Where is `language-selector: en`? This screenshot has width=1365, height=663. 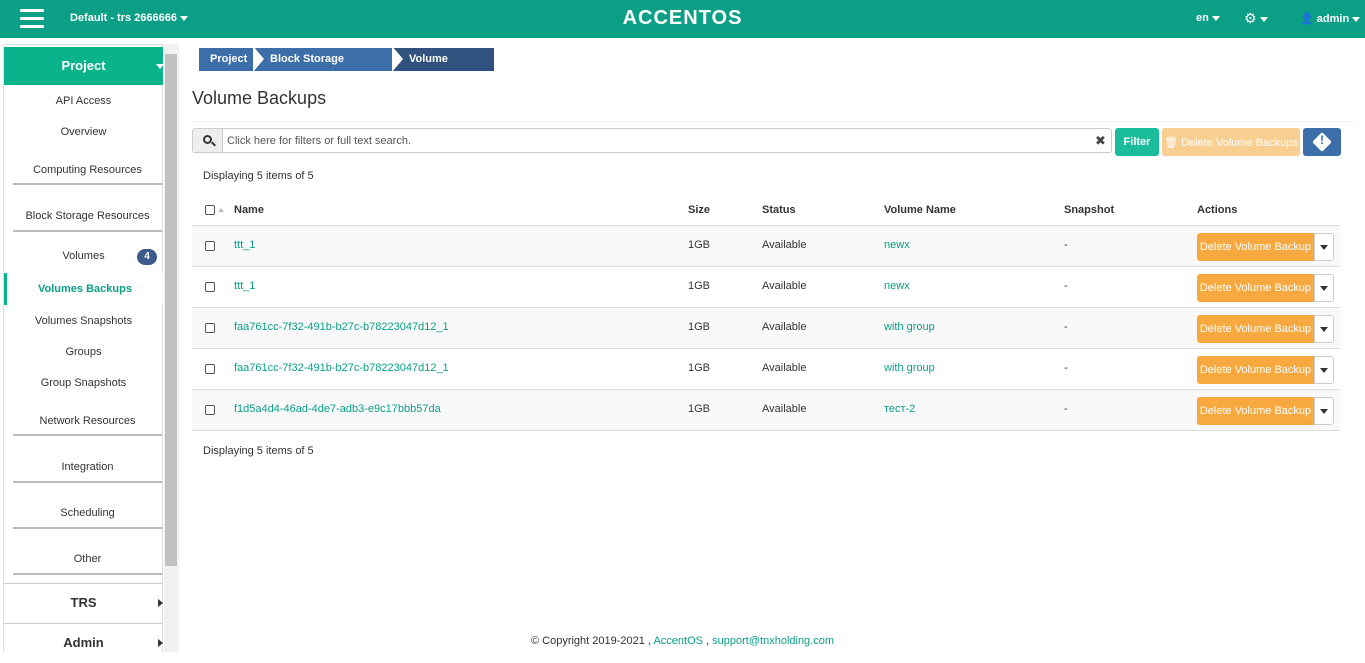 language-selector: en is located at coordinates (1208, 18).